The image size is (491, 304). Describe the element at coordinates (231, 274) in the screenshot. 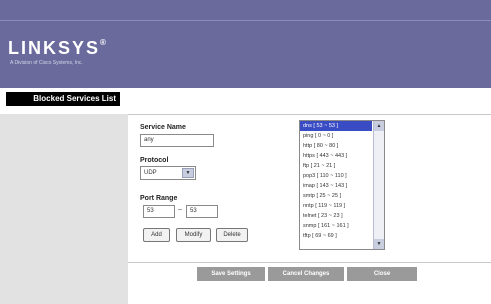

I see `save-settings-button: Save Settings` at that location.